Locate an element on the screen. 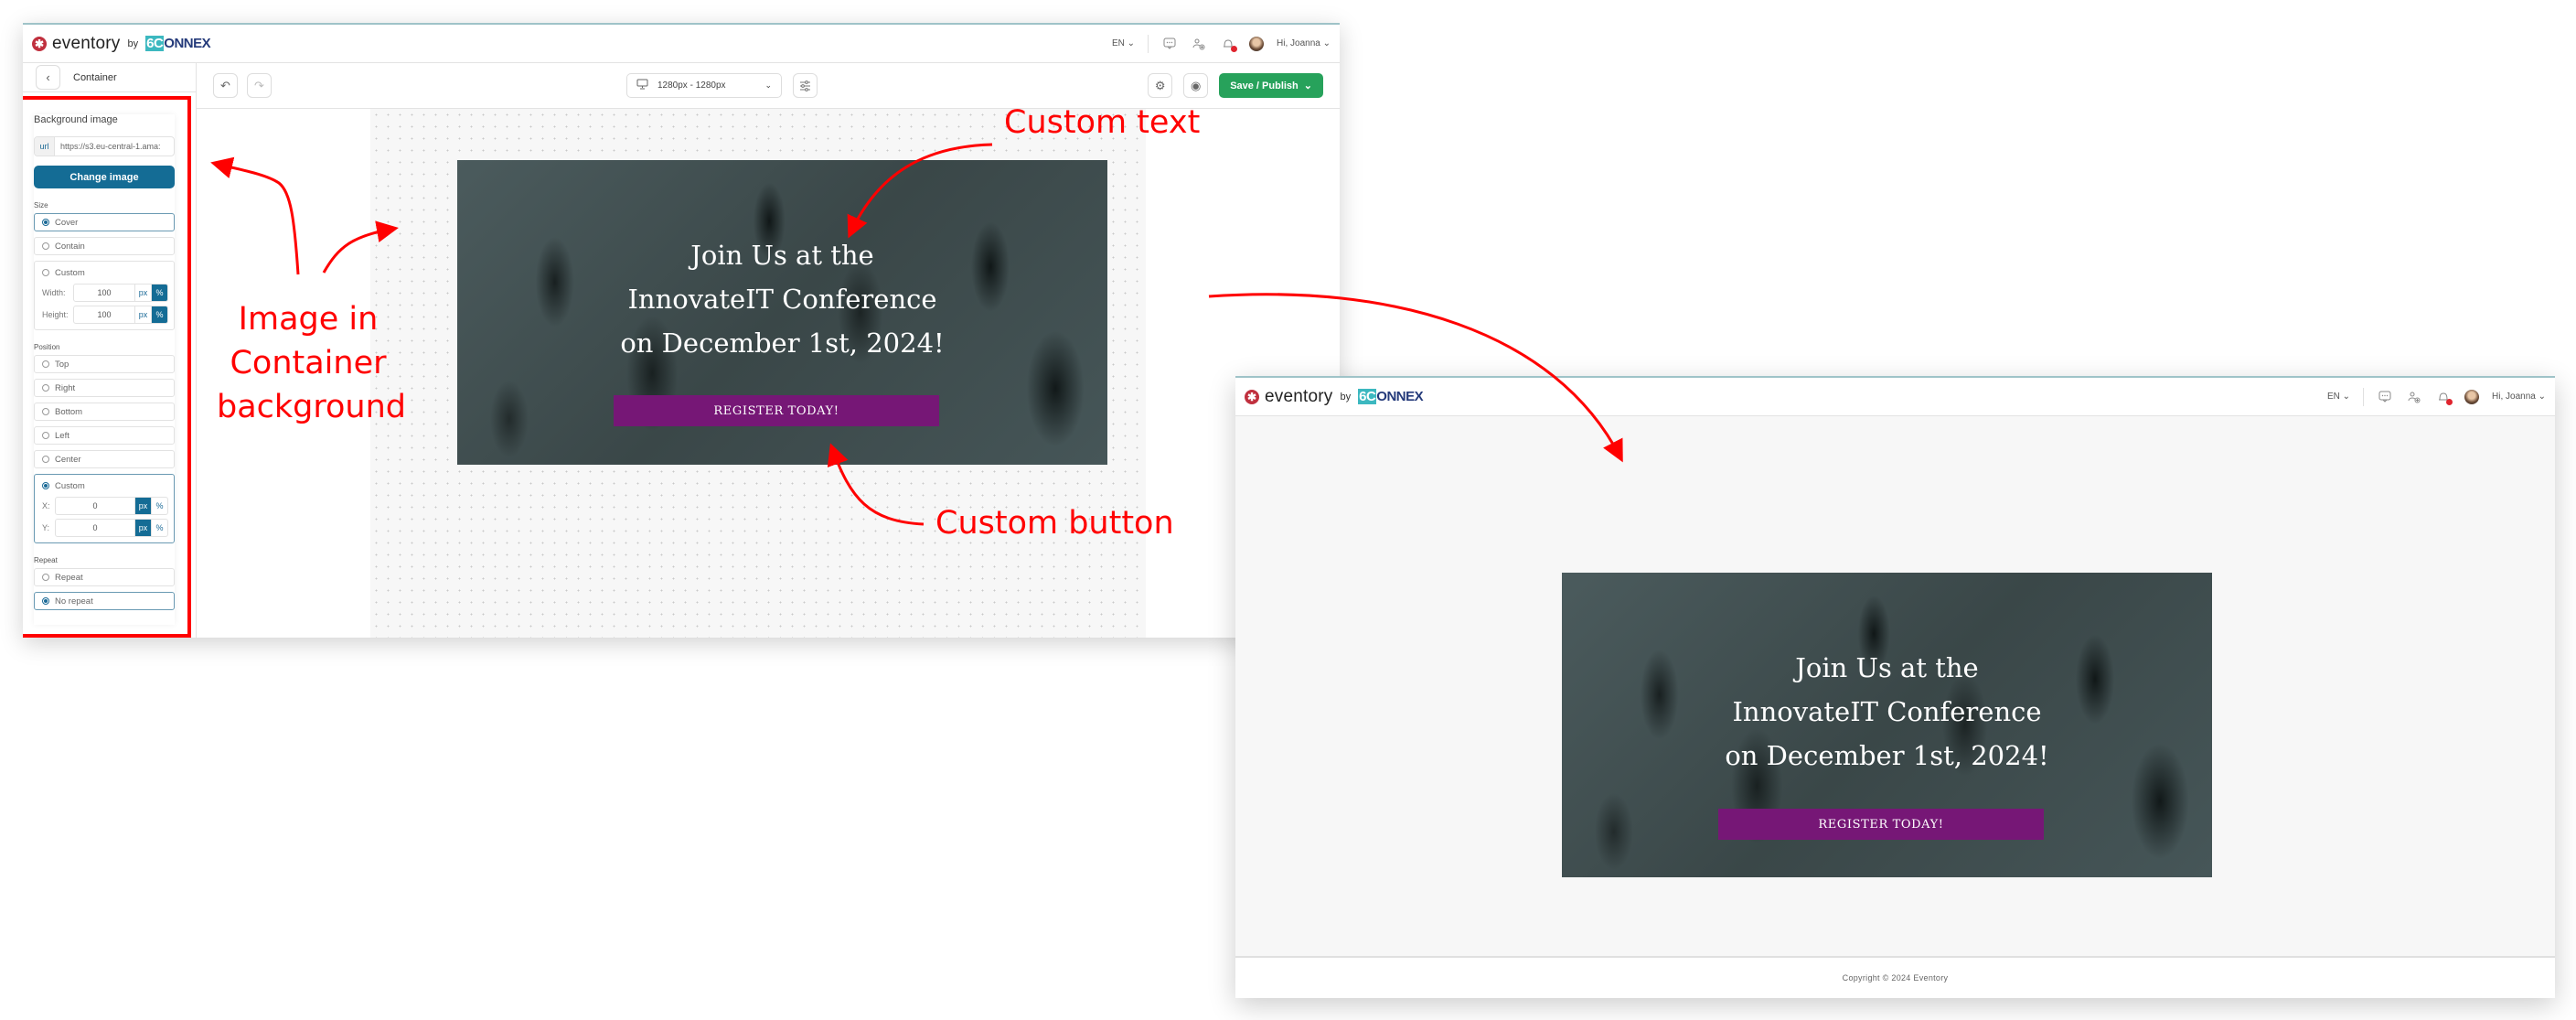 The image size is (2576, 1020). back-button: ‹ is located at coordinates (48, 77).